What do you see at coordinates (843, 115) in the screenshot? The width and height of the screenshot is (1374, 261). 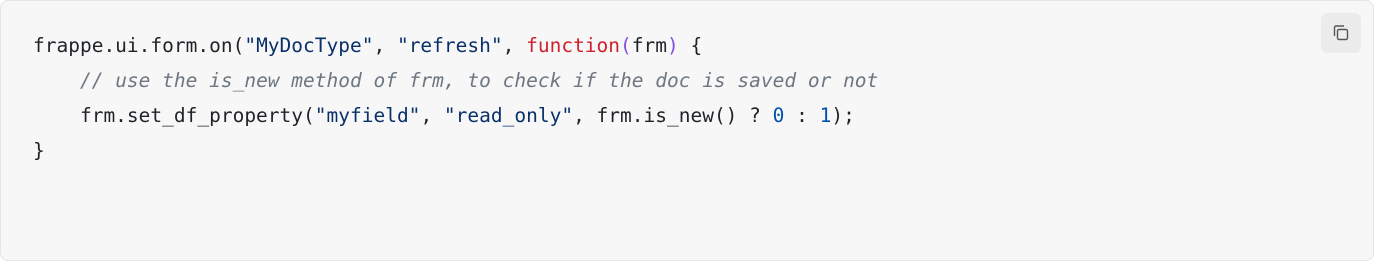 I see `code-token-plain: );` at bounding box center [843, 115].